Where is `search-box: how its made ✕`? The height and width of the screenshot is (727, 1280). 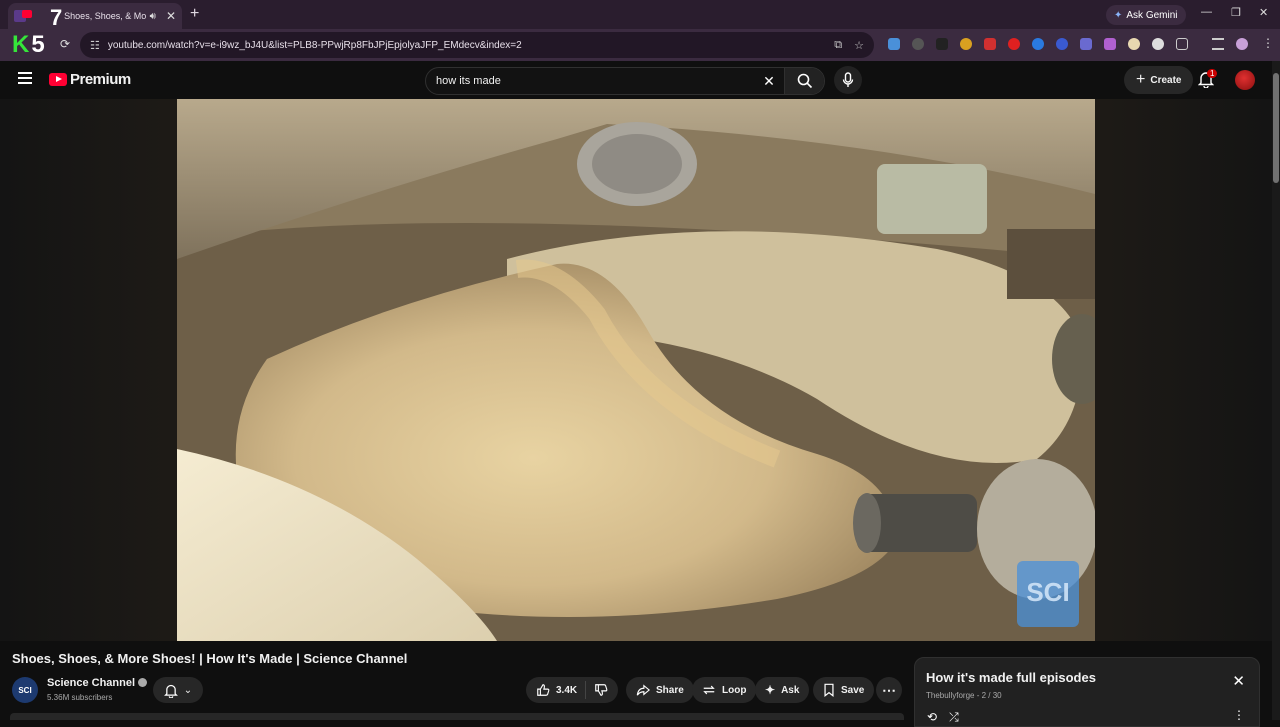 search-box: how its made ✕ is located at coordinates (625, 81).